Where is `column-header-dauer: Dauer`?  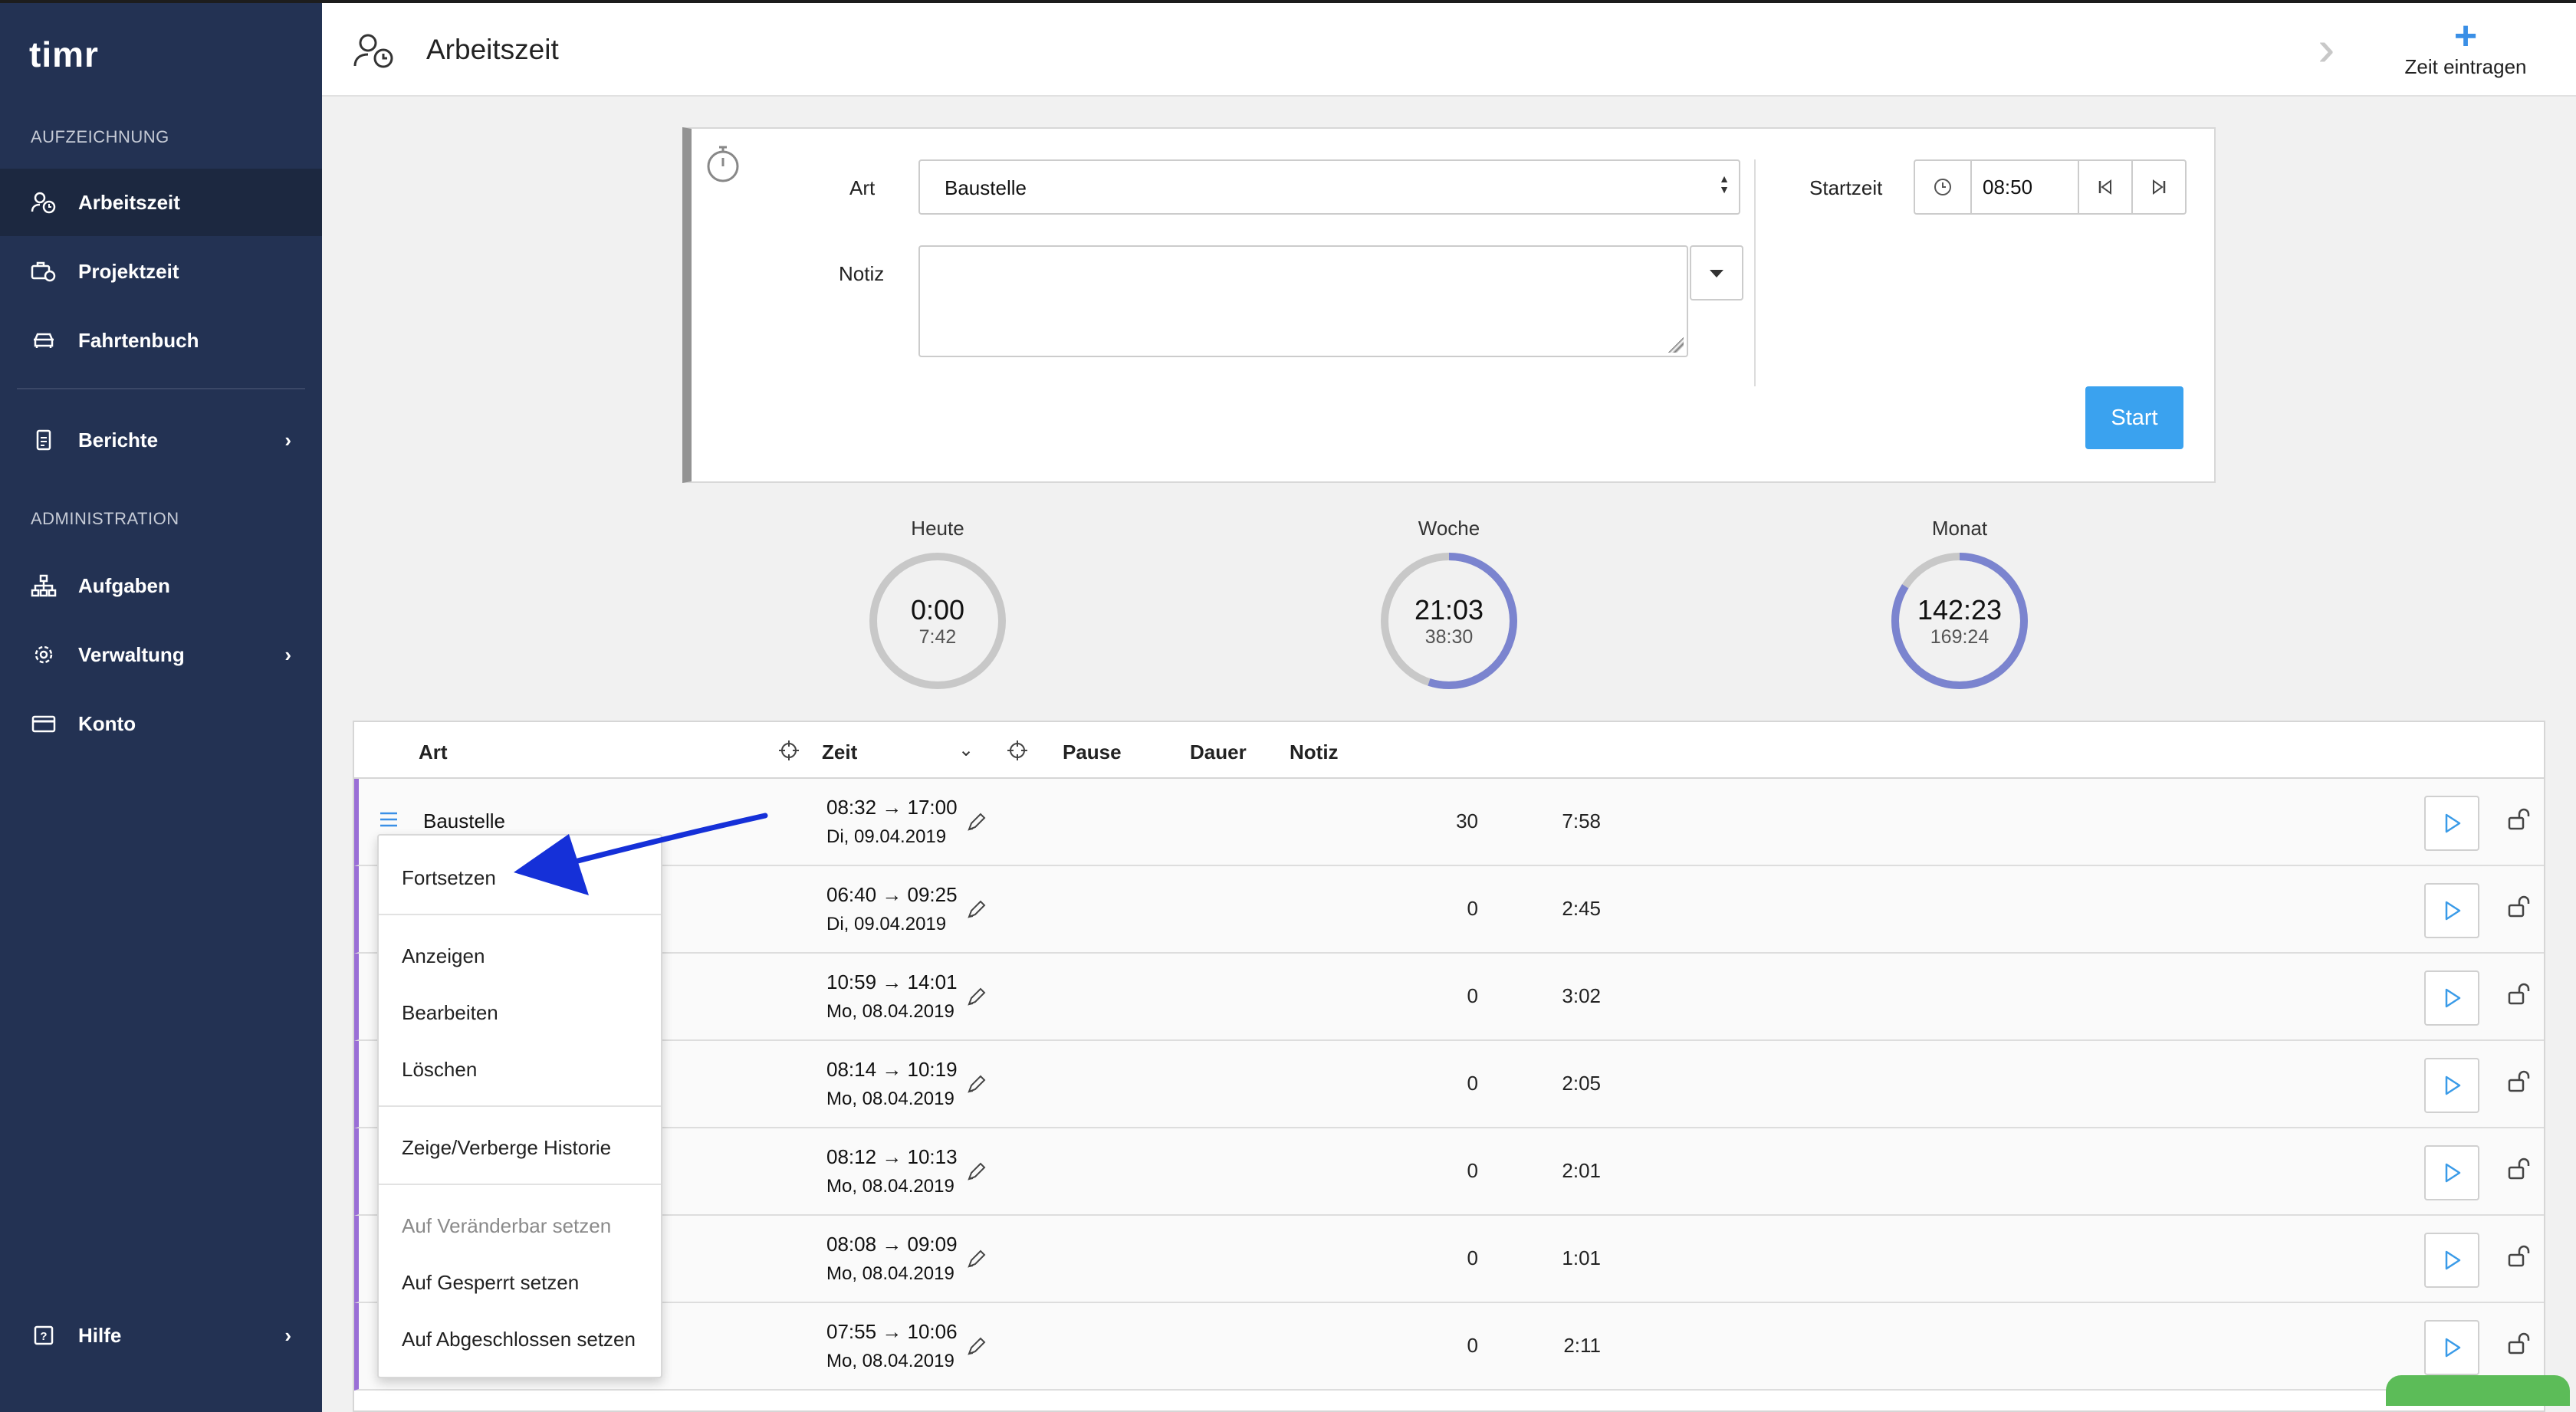 column-header-dauer: Dauer is located at coordinates (1218, 752).